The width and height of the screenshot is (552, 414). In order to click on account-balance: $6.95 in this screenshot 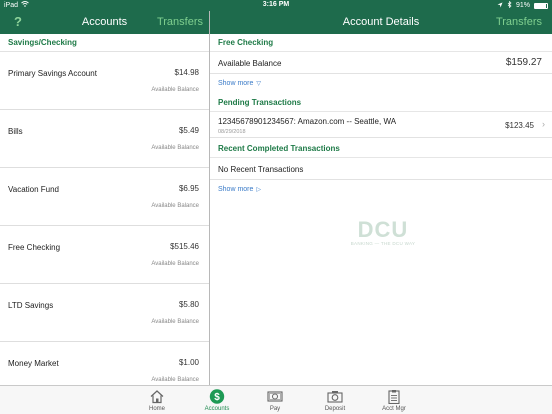, I will do `click(188, 188)`.